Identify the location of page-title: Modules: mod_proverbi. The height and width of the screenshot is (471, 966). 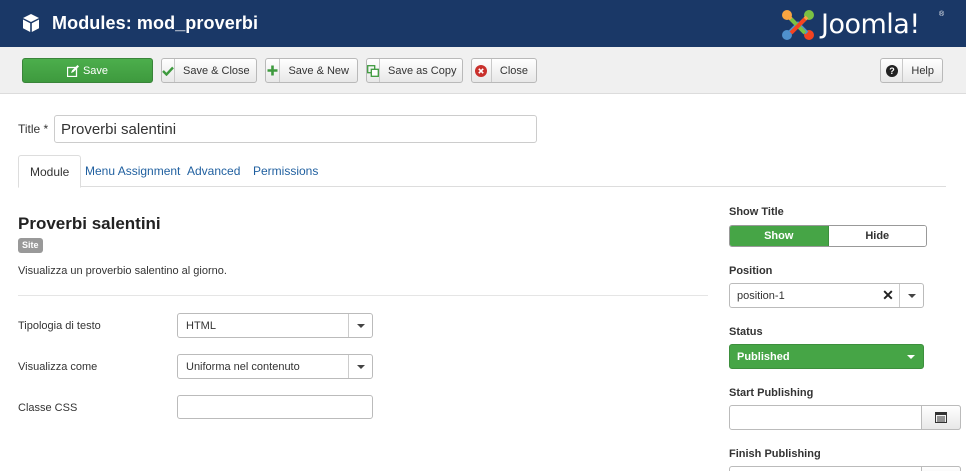
(155, 23).